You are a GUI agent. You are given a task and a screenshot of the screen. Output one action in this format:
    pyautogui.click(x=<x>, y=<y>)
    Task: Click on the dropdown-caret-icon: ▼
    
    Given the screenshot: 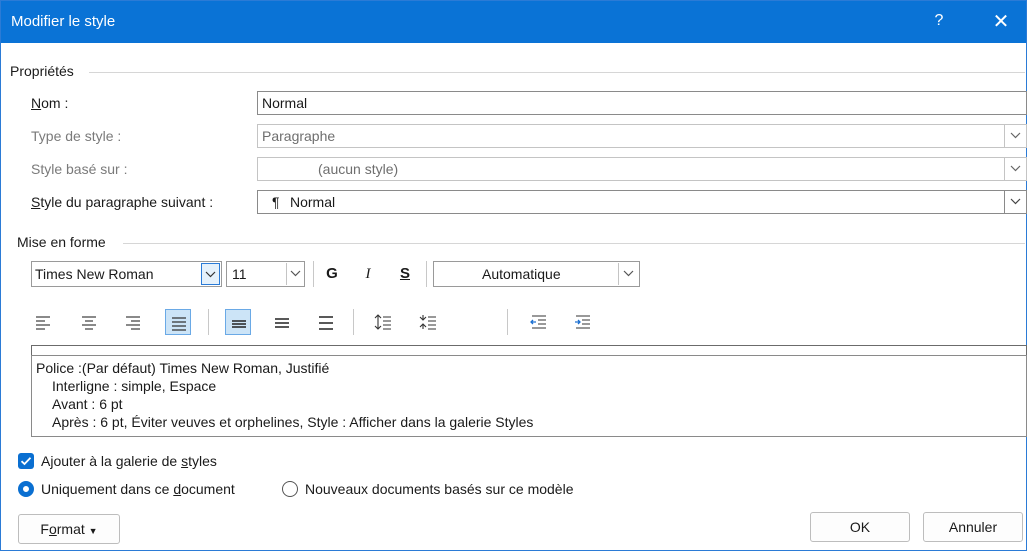 What is the action you would take?
    pyautogui.click(x=93, y=531)
    